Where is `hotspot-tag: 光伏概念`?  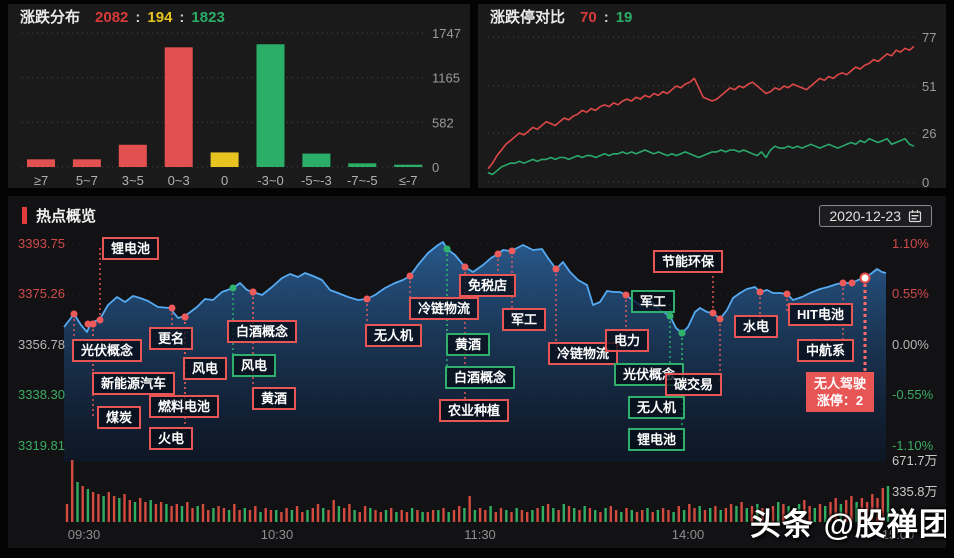 hotspot-tag: 光伏概念 is located at coordinates (107, 350).